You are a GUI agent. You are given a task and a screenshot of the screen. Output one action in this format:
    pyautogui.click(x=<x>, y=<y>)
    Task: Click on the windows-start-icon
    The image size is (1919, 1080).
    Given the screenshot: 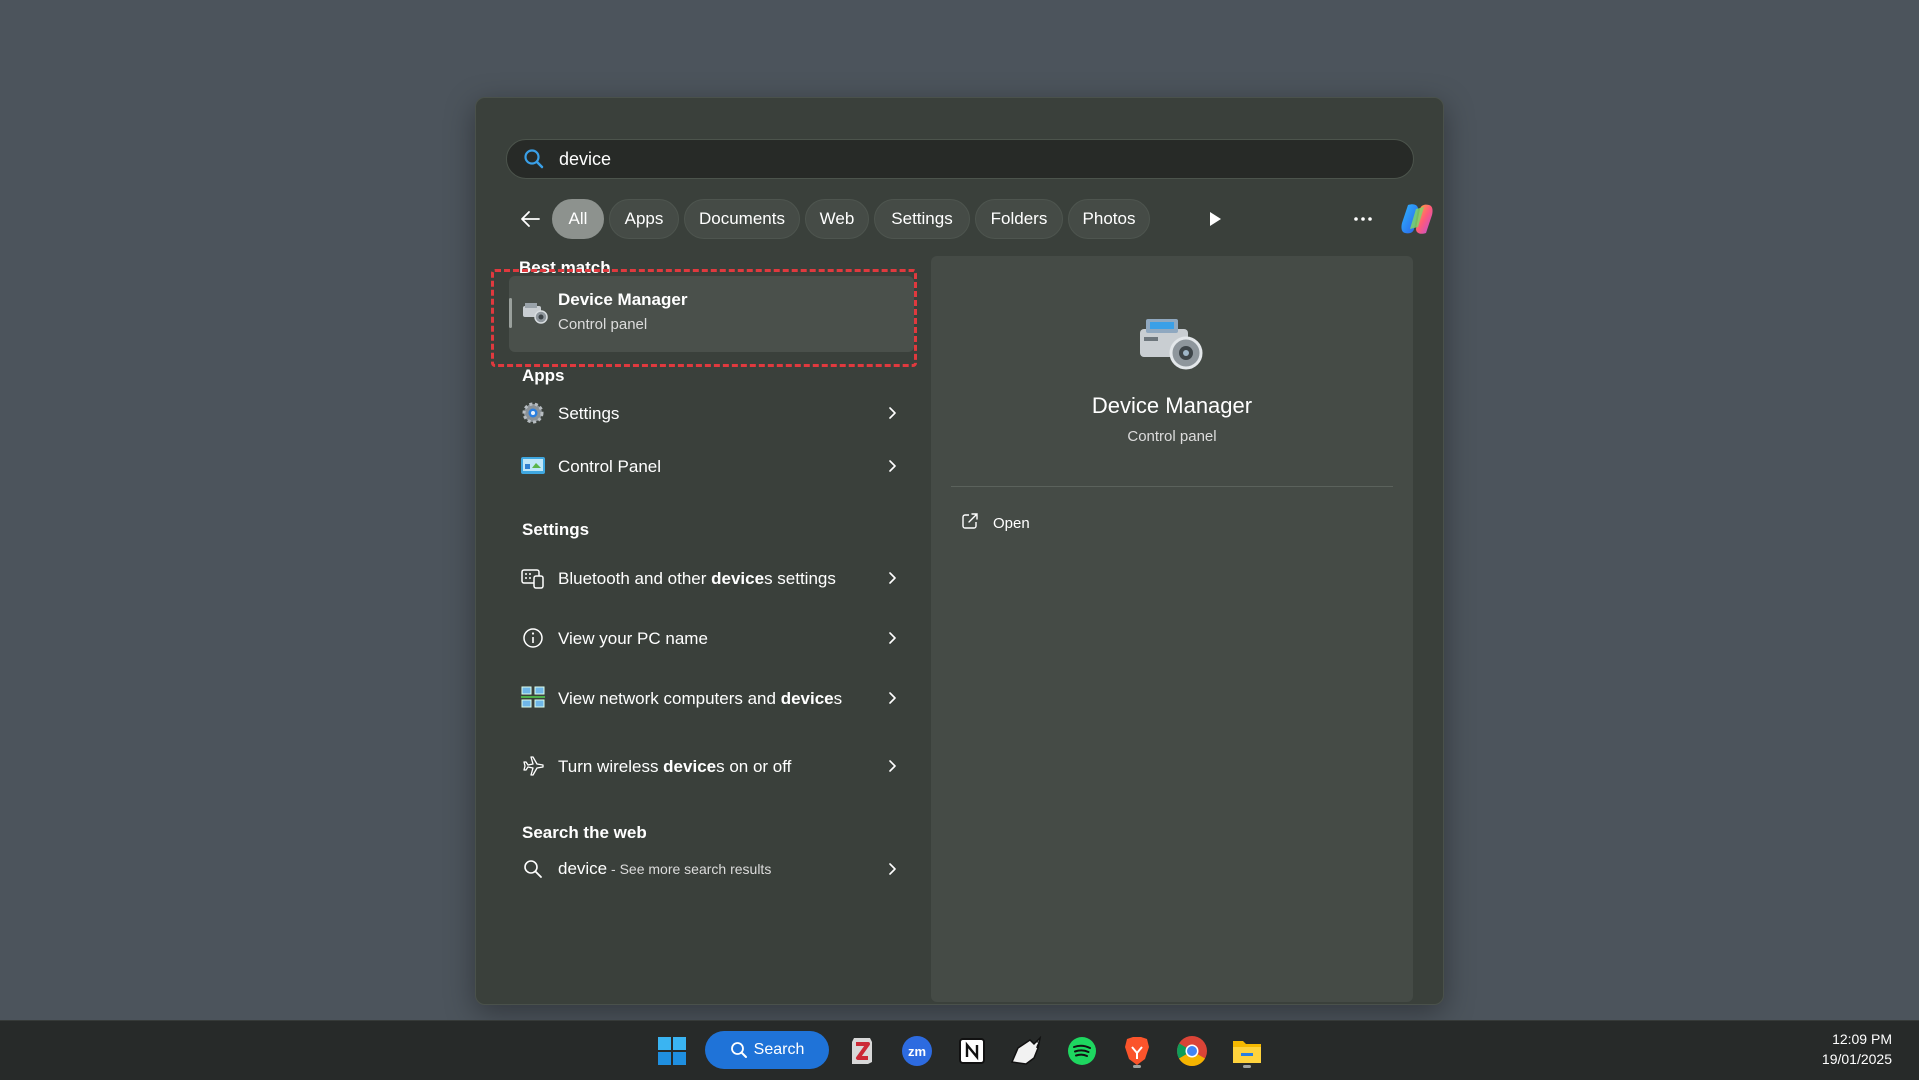 What is the action you would take?
    pyautogui.click(x=672, y=1051)
    